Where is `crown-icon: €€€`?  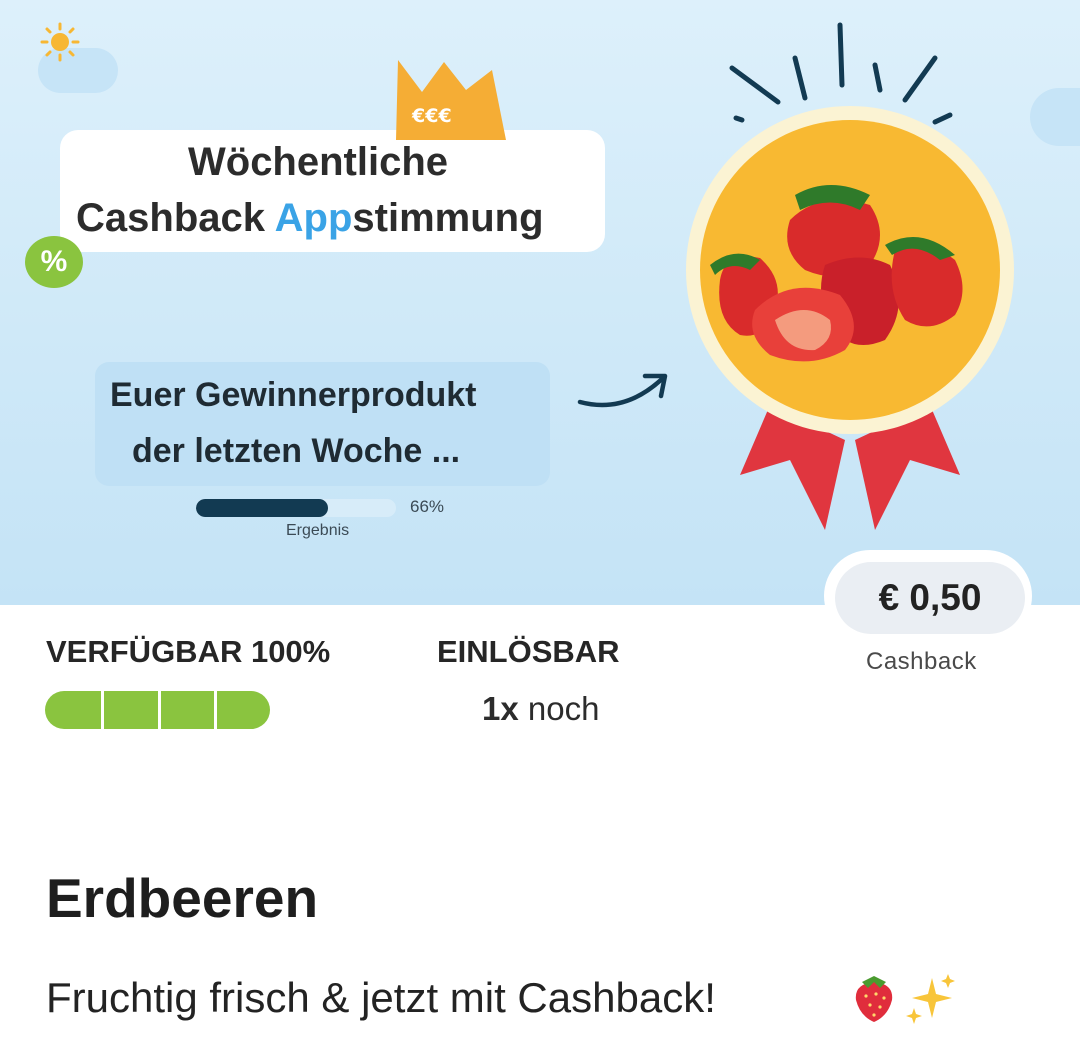
crown-icon: €€€ is located at coordinates (451, 100).